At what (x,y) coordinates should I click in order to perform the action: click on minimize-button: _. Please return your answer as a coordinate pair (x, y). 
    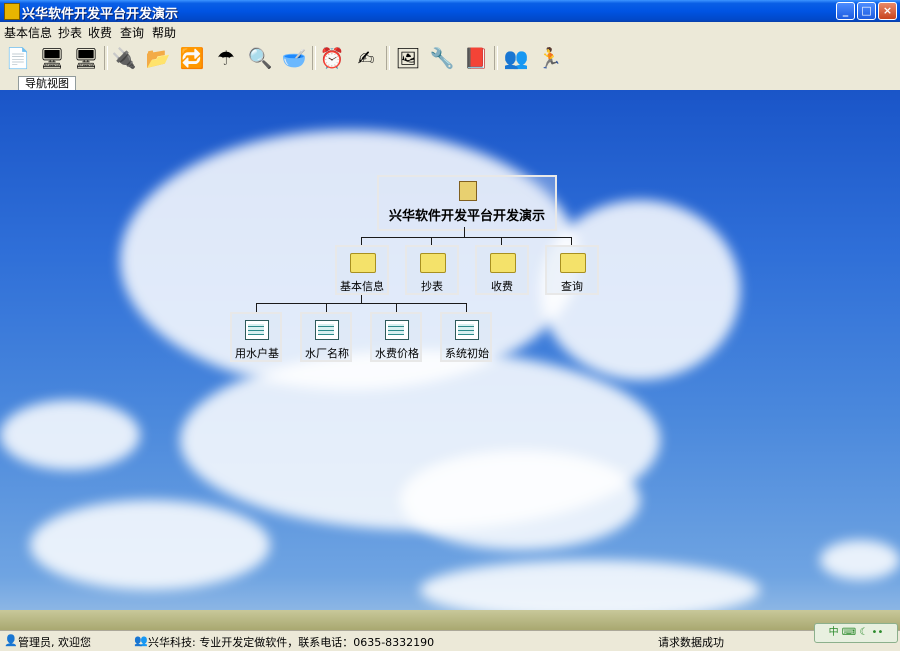
    Looking at the image, I should click on (845, 11).